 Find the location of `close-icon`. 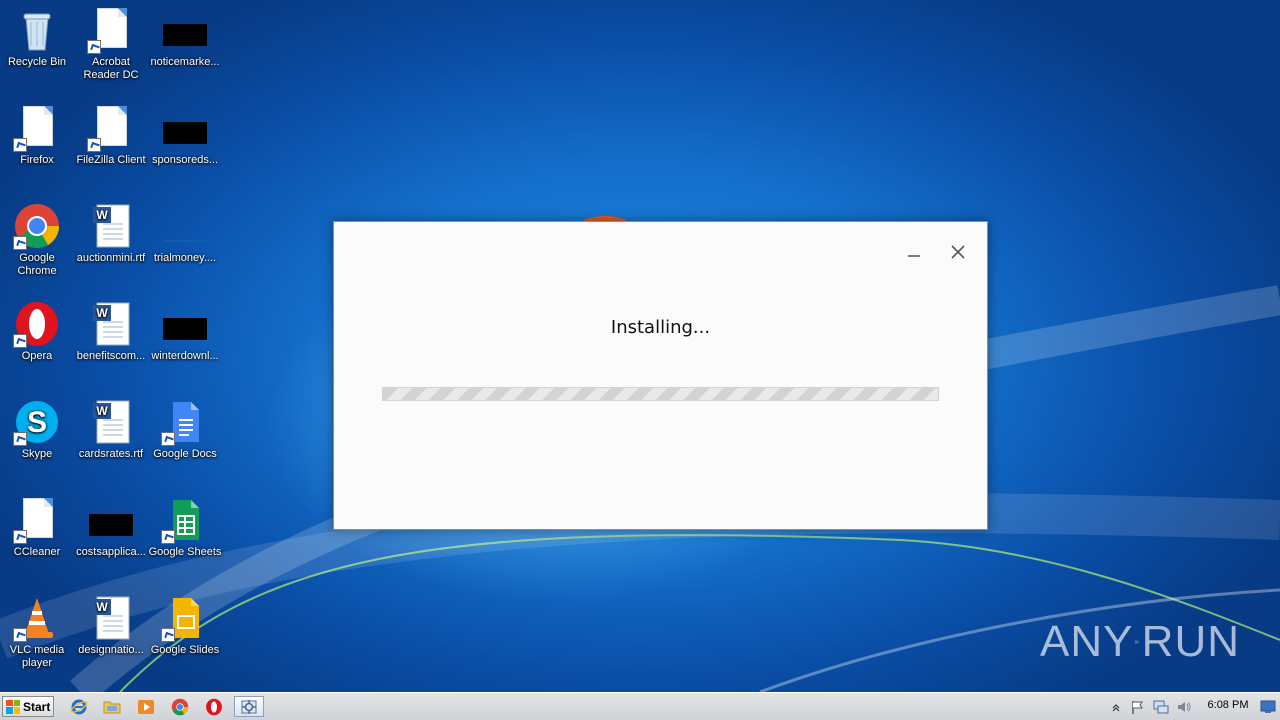

close-icon is located at coordinates (958, 252).